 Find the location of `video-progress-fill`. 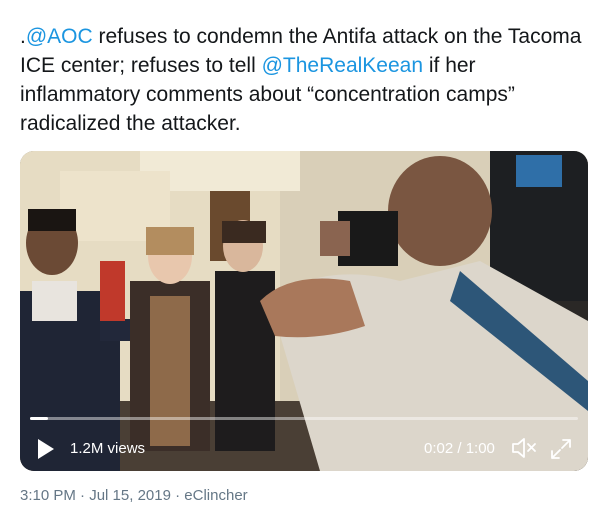

video-progress-fill is located at coordinates (39, 418).